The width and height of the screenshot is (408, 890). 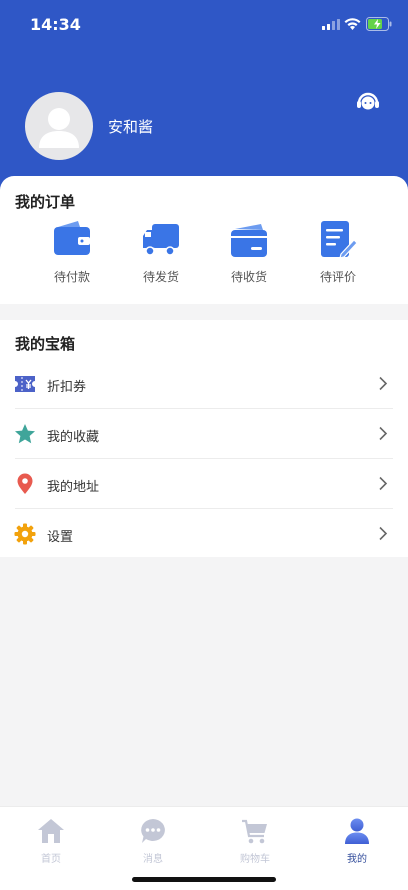 I want to click on tab-profile: 我的, so click(x=357, y=841).